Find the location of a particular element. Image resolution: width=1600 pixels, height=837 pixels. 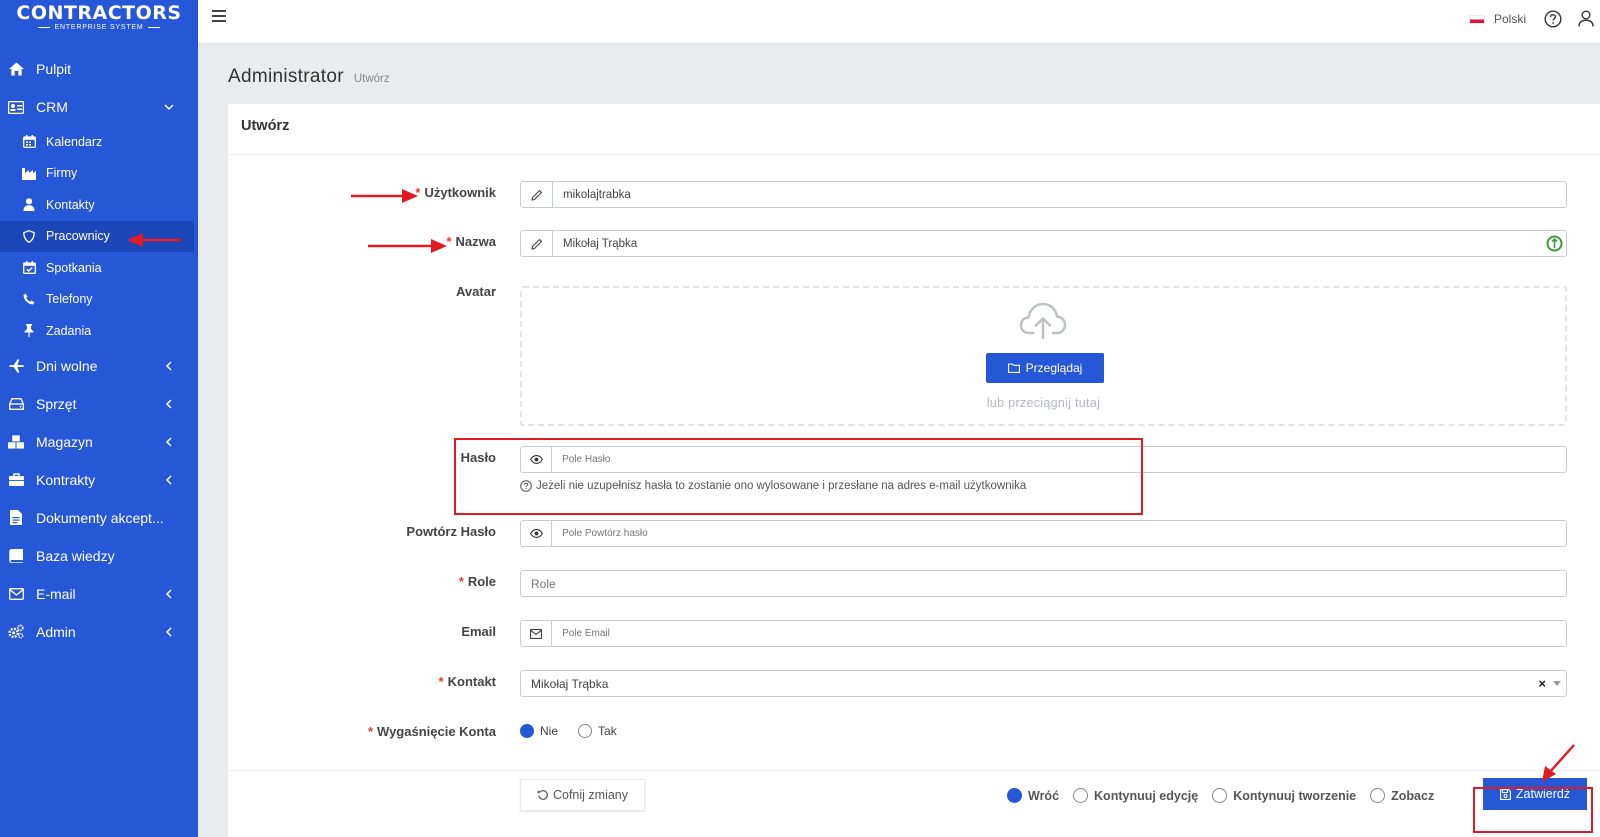

page-title: Administrator is located at coordinates (286, 76).